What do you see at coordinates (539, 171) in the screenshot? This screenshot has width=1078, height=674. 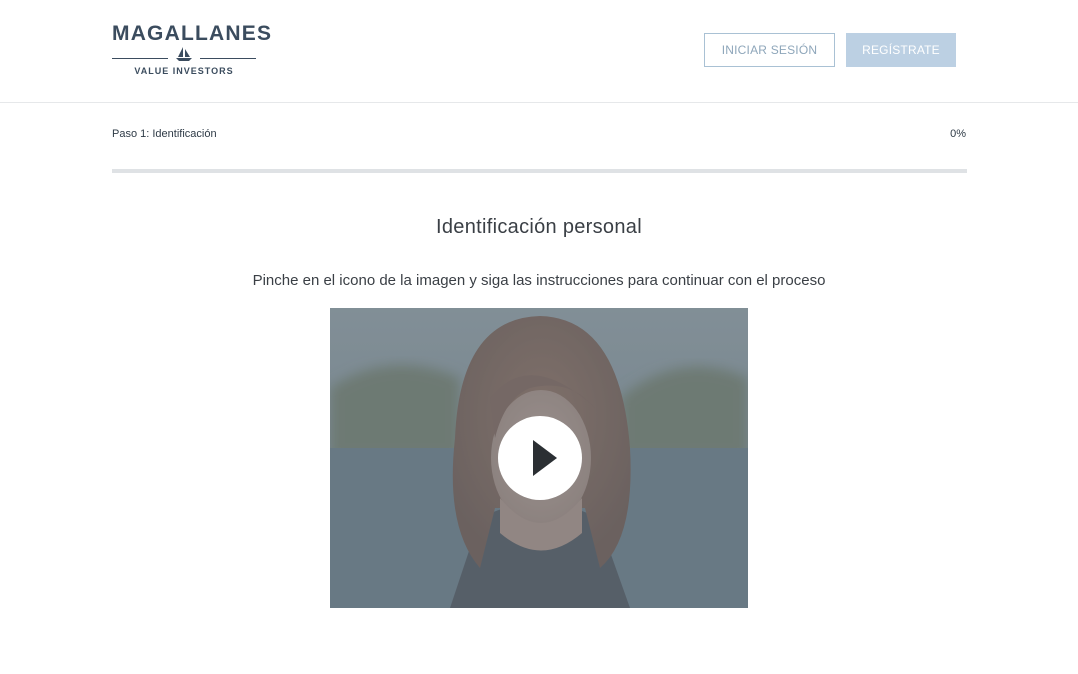 I see `progress-bar` at bounding box center [539, 171].